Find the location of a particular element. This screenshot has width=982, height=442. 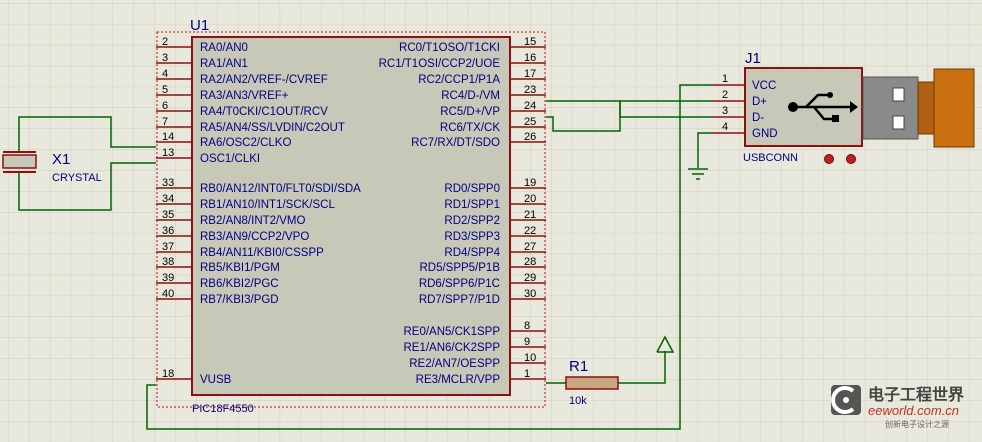

pin-label: RC5/D+/VP is located at coordinates (470, 112).